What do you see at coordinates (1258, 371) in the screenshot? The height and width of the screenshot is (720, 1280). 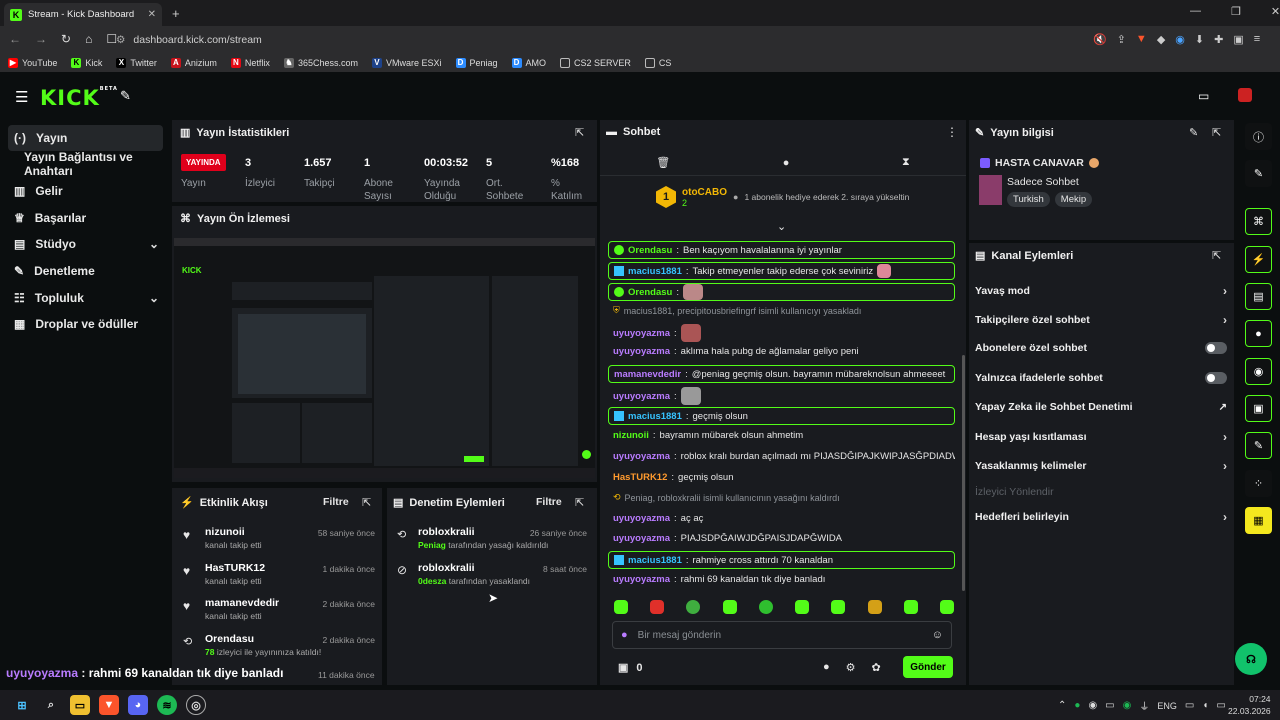 I see `broadcast-icon: ◉` at bounding box center [1258, 371].